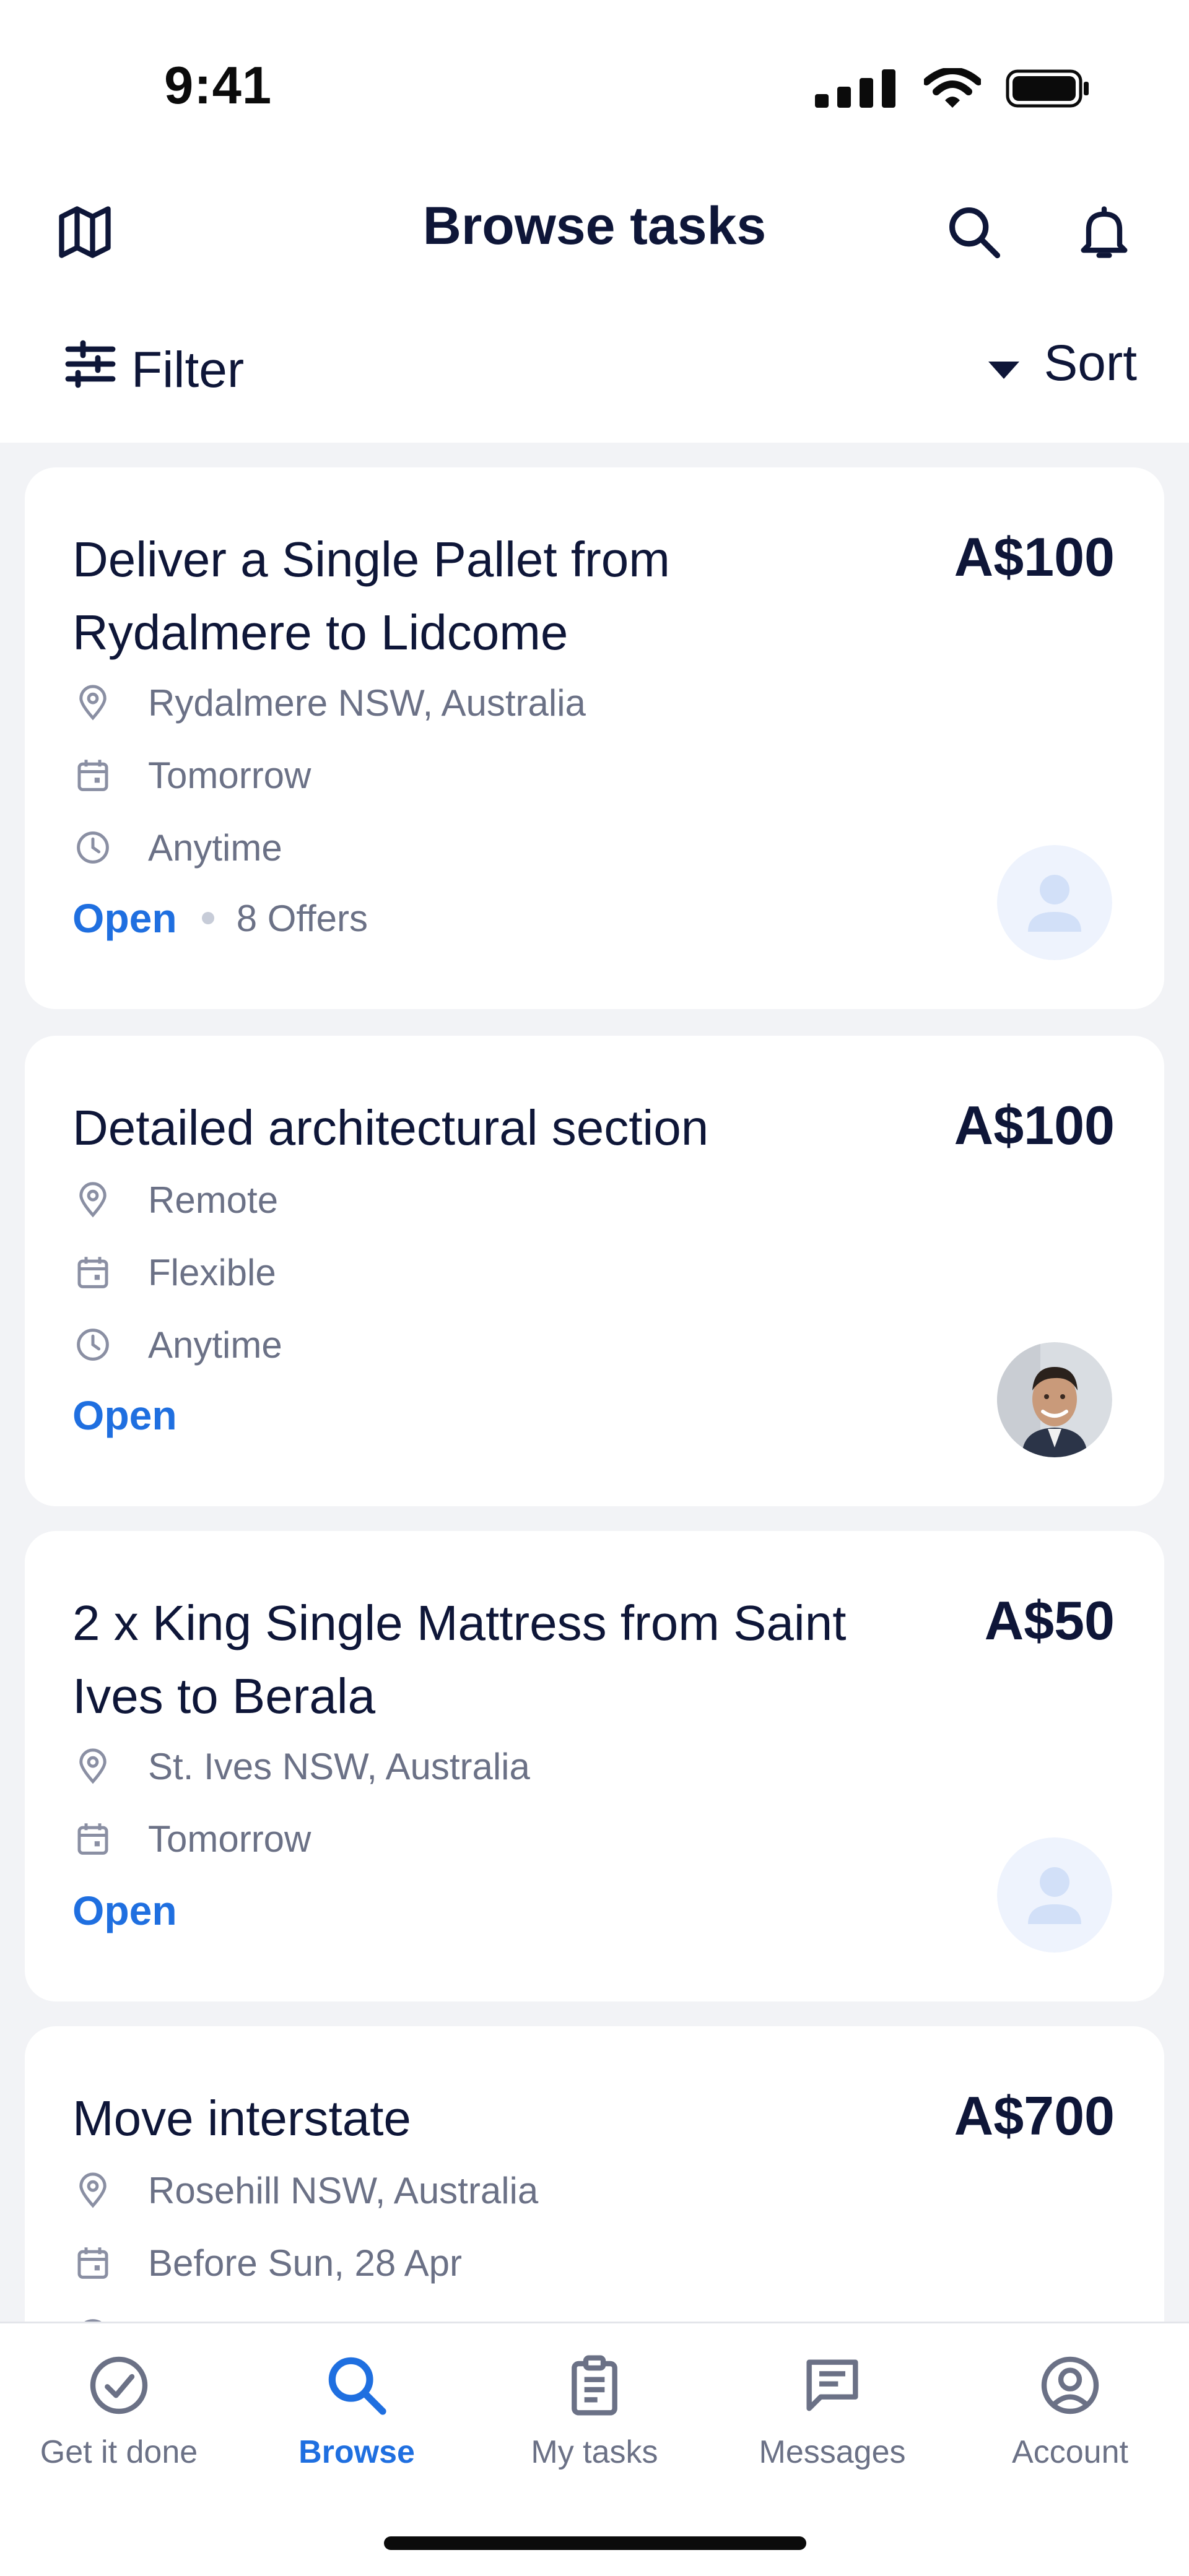 The height and width of the screenshot is (2576, 1189). Describe the element at coordinates (329, 702) in the screenshot. I see `task-location: Rydalmere NSW, Australia` at that location.